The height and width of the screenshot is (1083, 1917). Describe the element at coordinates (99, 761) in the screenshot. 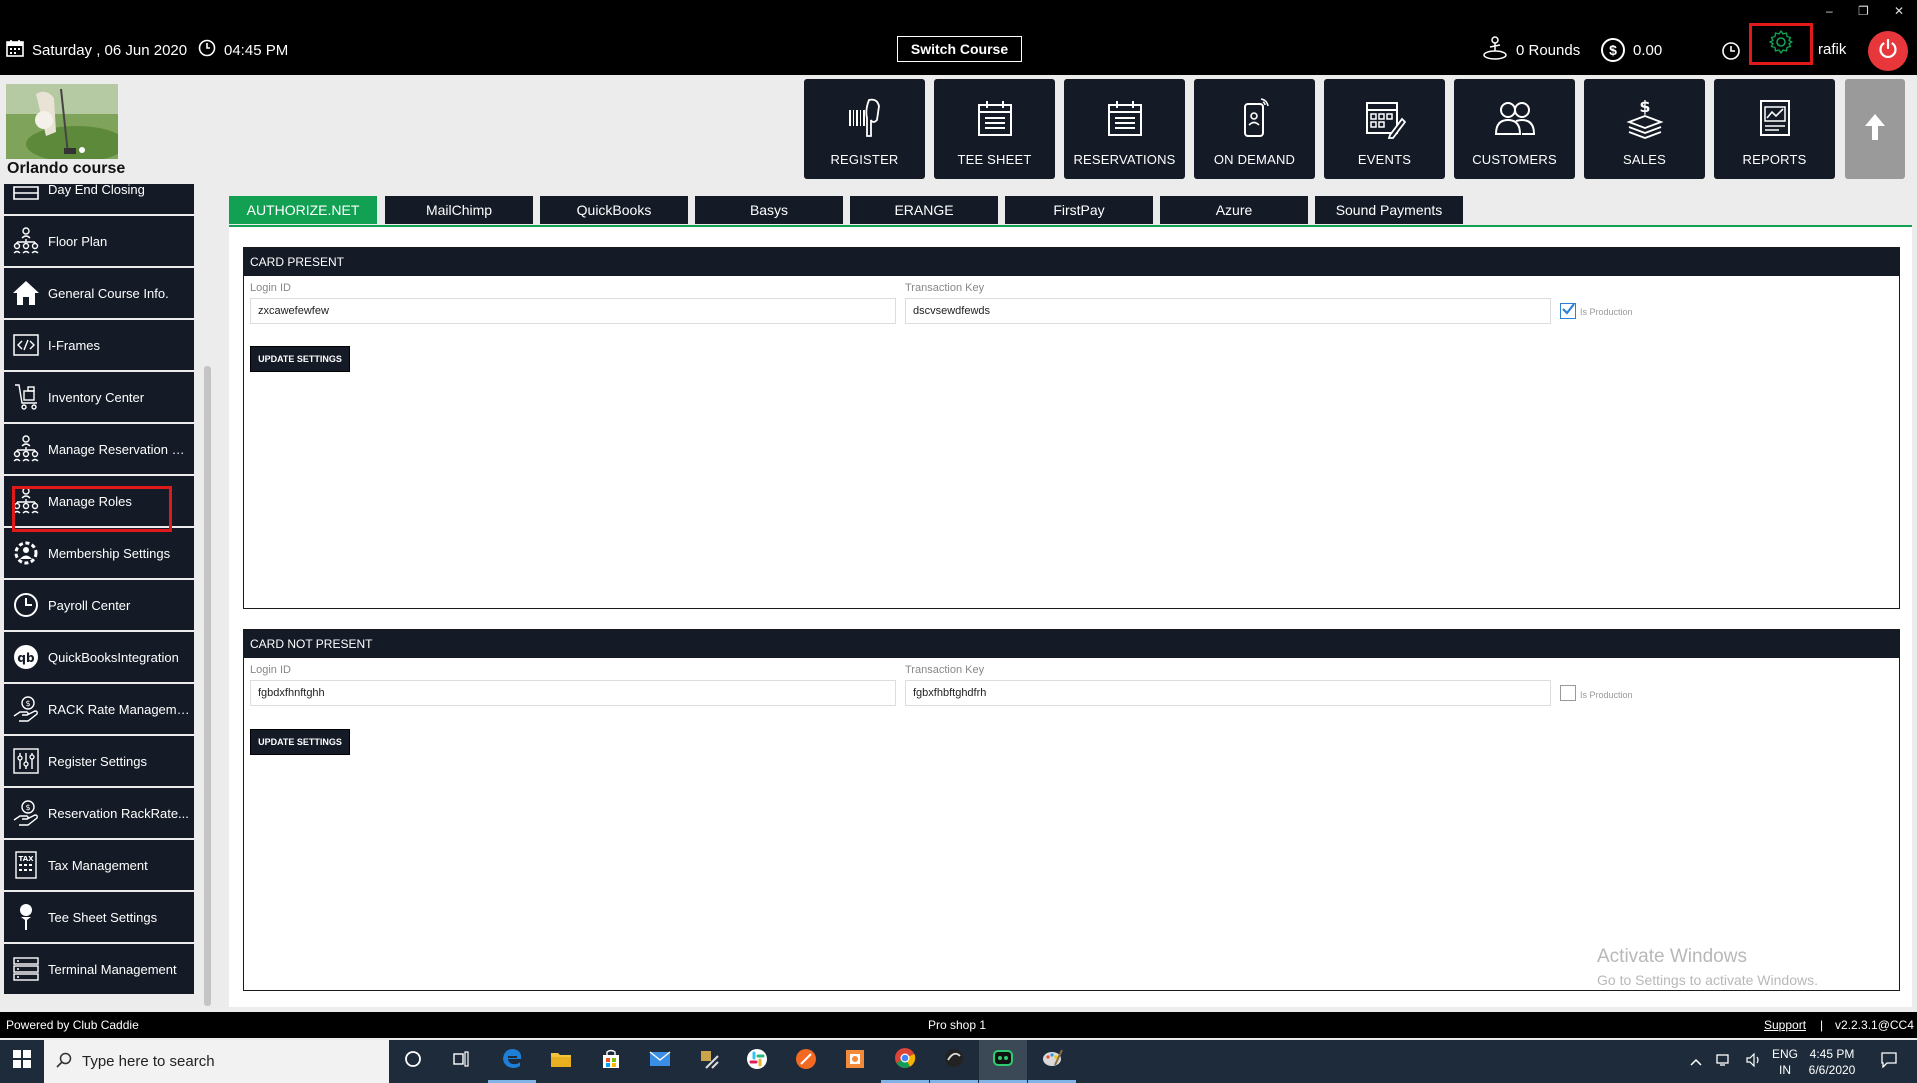

I see `sidebar-item-register-settings: Register Settings` at that location.